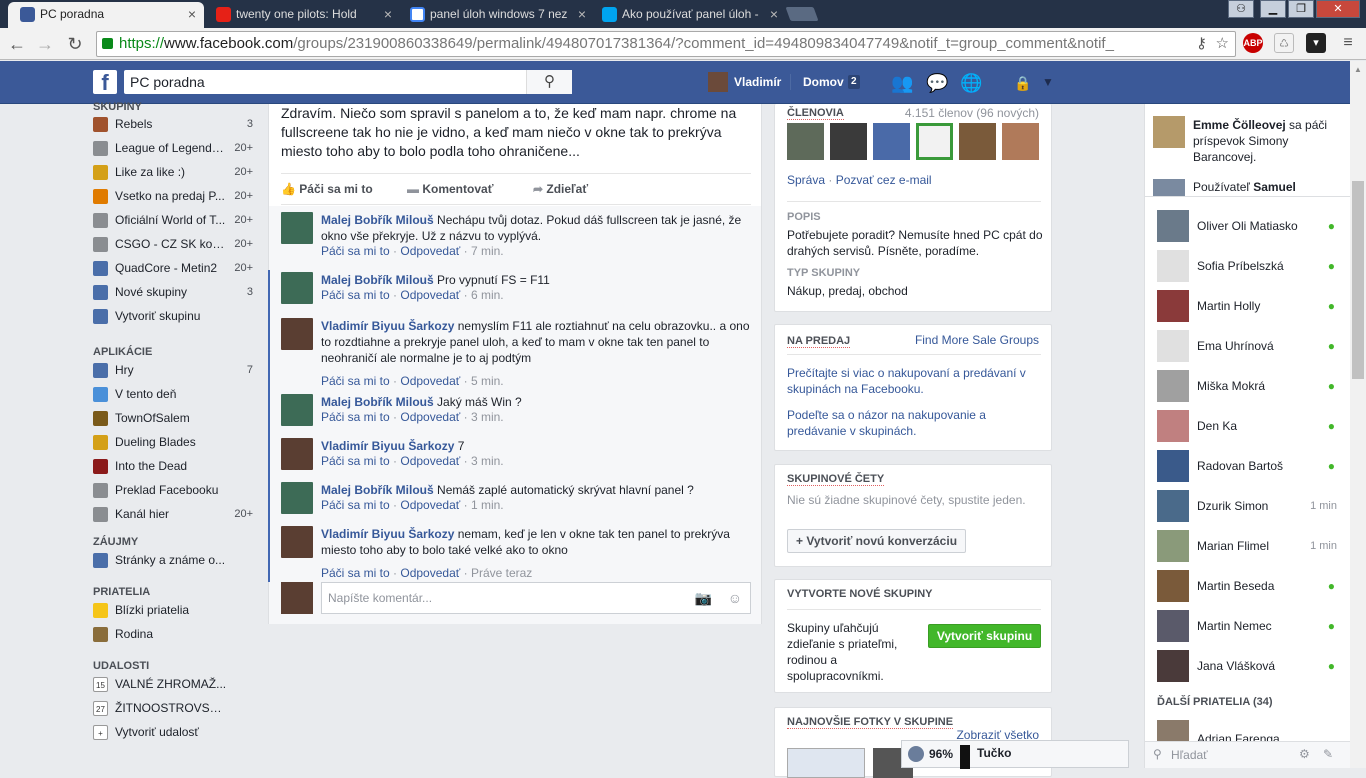 The image size is (1366, 778). What do you see at coordinates (1252, 227) in the screenshot?
I see `chat-friend: Oliver Oli Matiasko ●` at bounding box center [1252, 227].